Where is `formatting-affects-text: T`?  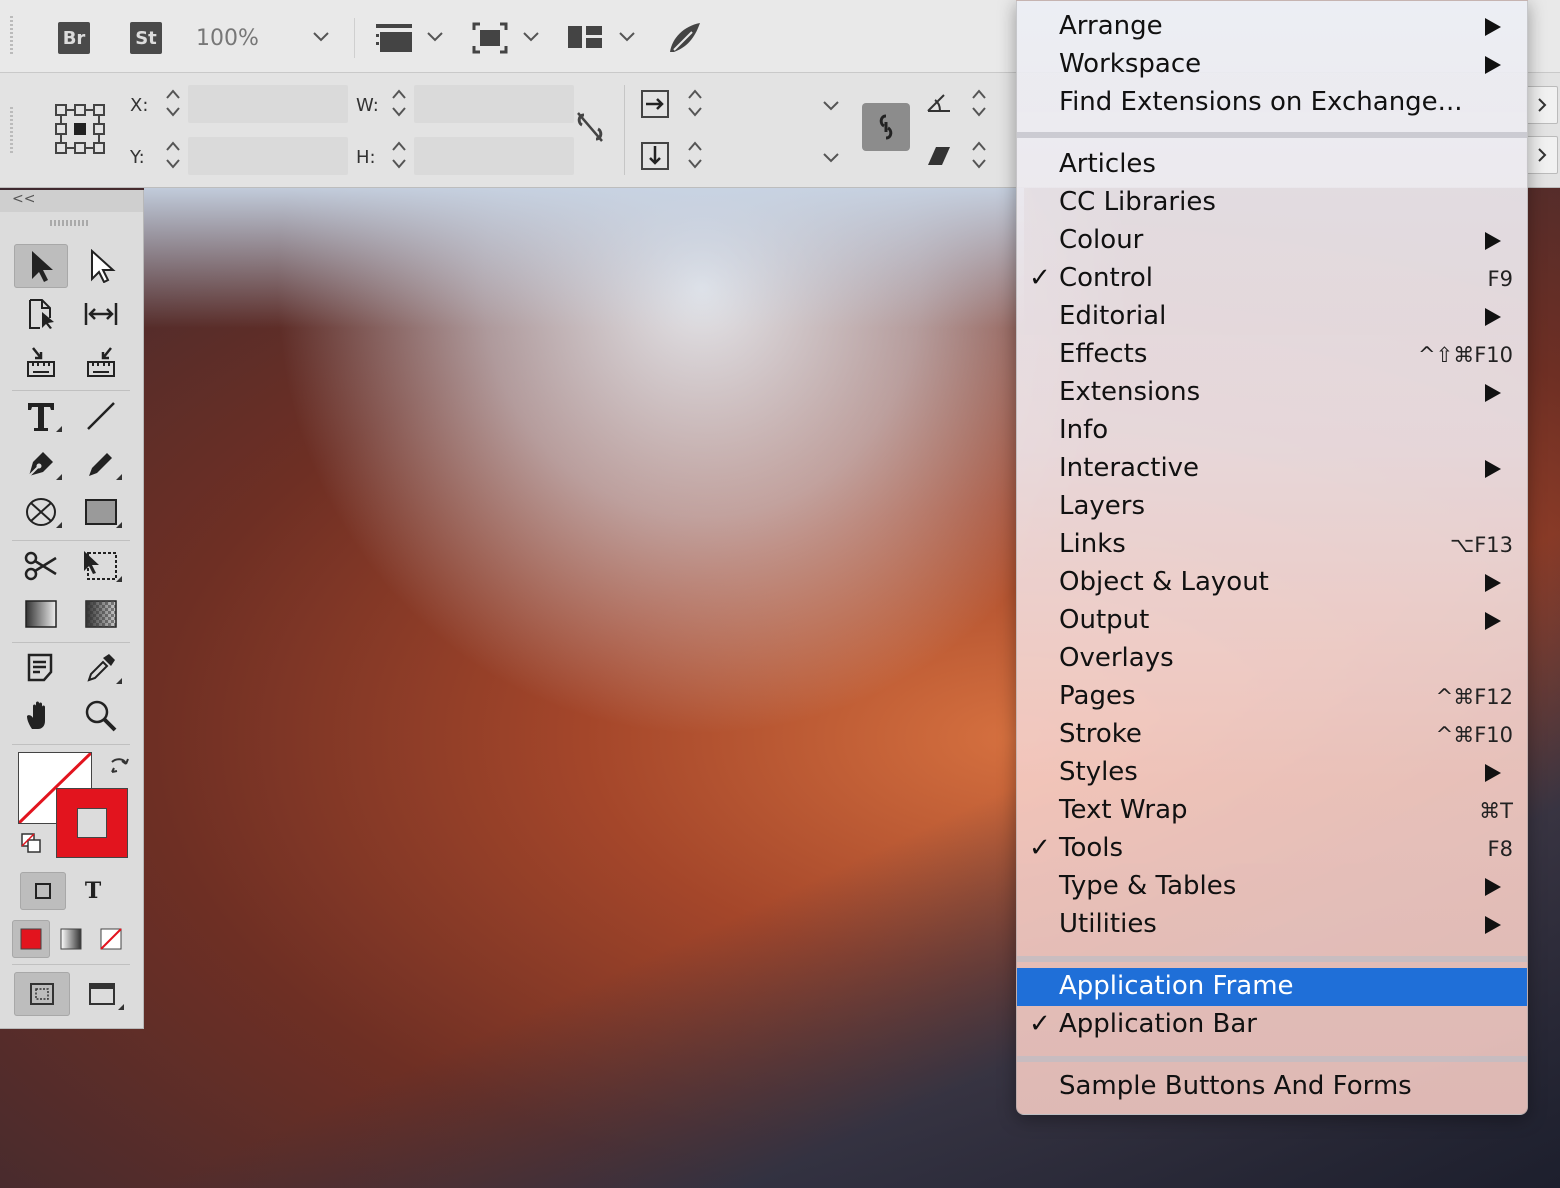 formatting-affects-text: T is located at coordinates (93, 891).